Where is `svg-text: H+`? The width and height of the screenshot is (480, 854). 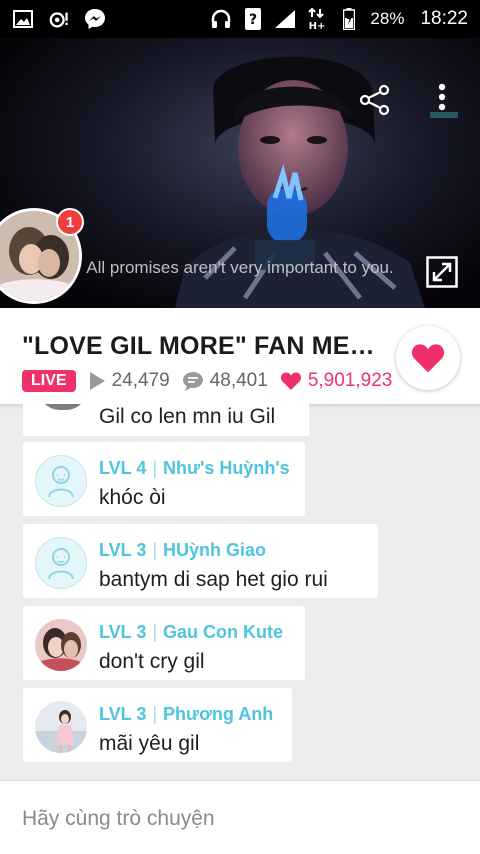 svg-text: H+ is located at coordinates (317, 25).